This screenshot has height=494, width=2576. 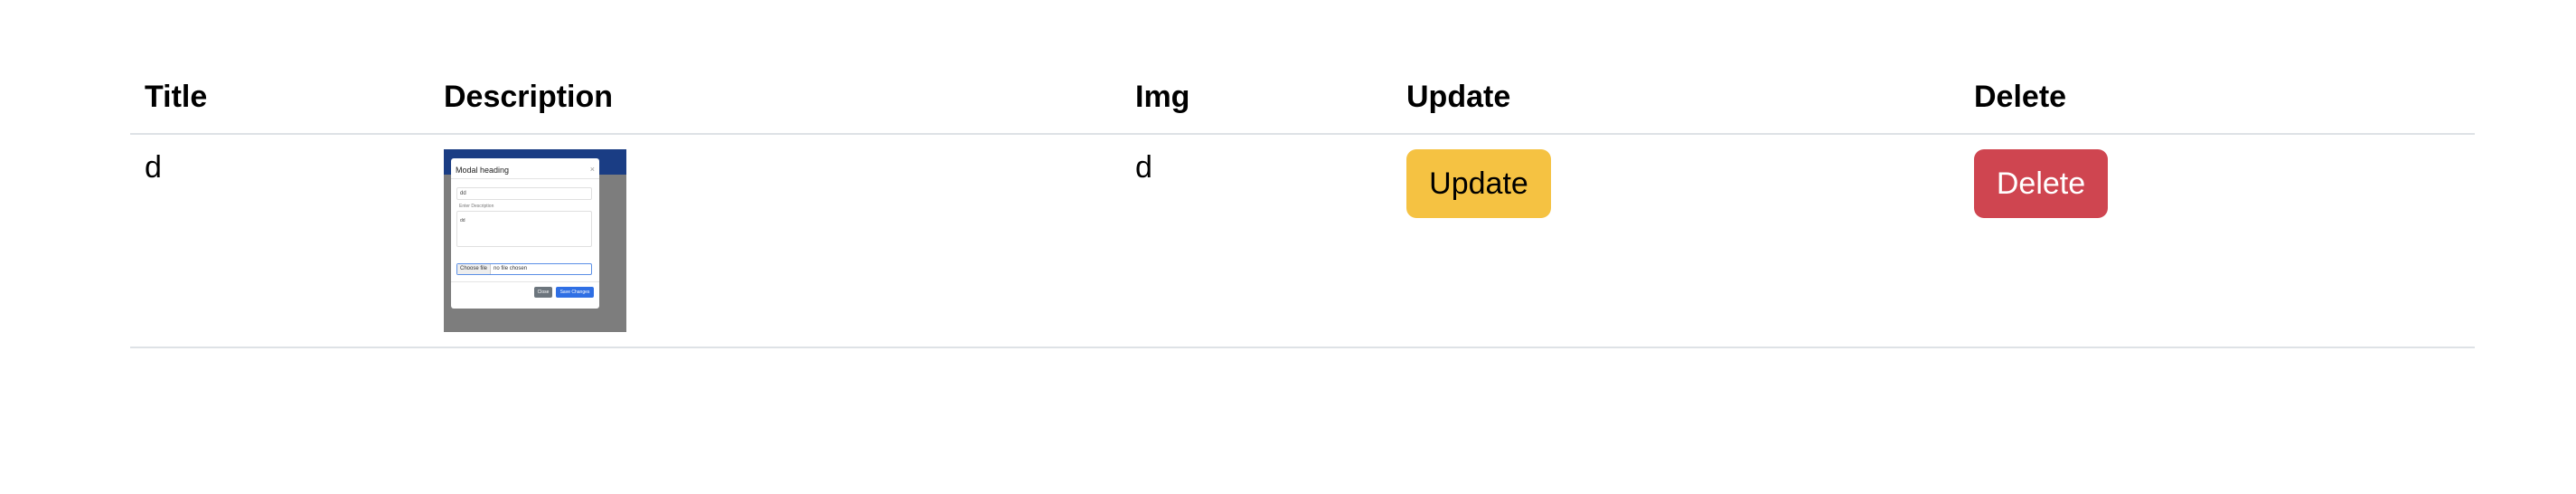 I want to click on thumbnail-modal-heading: Modal heading, so click(x=483, y=171).